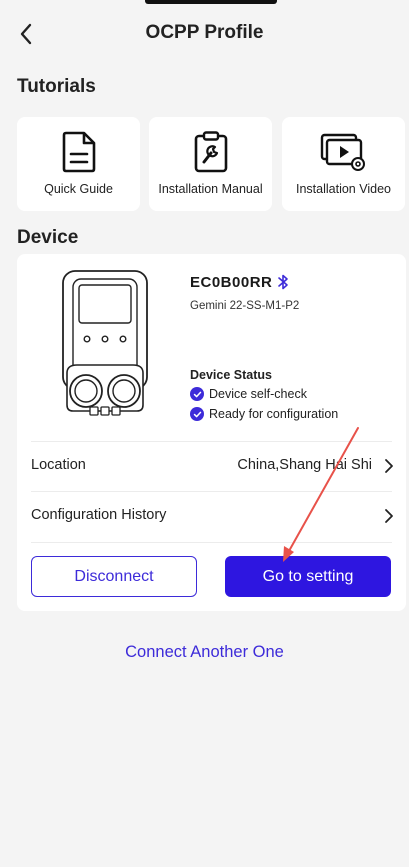  I want to click on disconnect-button: Disconnect, so click(114, 576).